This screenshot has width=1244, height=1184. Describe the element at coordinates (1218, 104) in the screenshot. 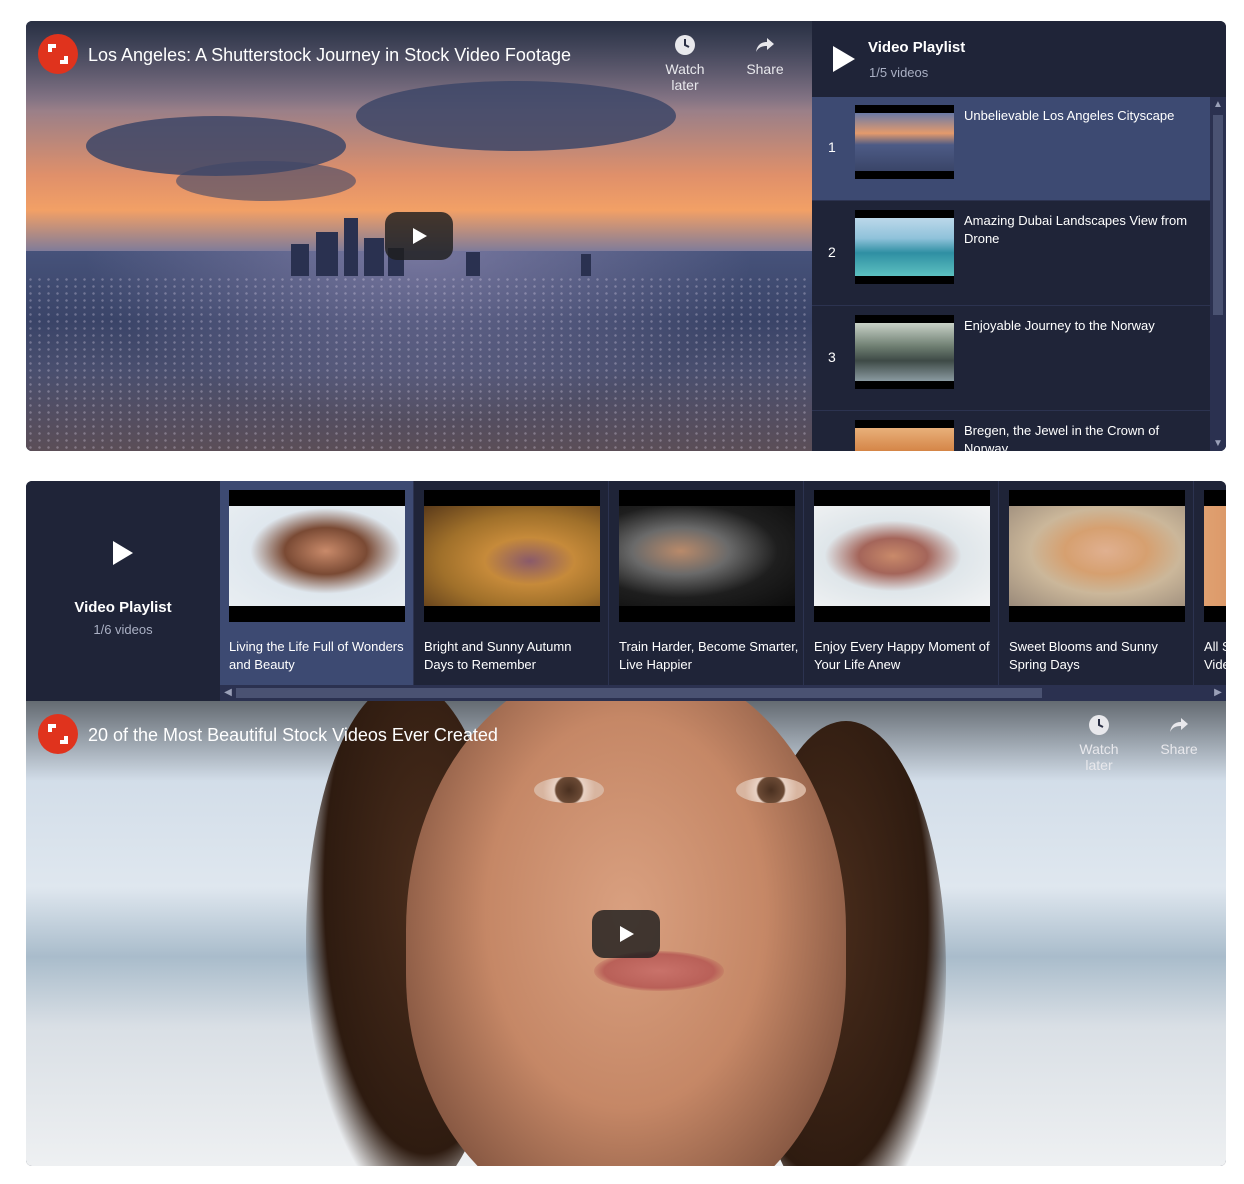

I see `chevron-up-icon: ▲` at that location.